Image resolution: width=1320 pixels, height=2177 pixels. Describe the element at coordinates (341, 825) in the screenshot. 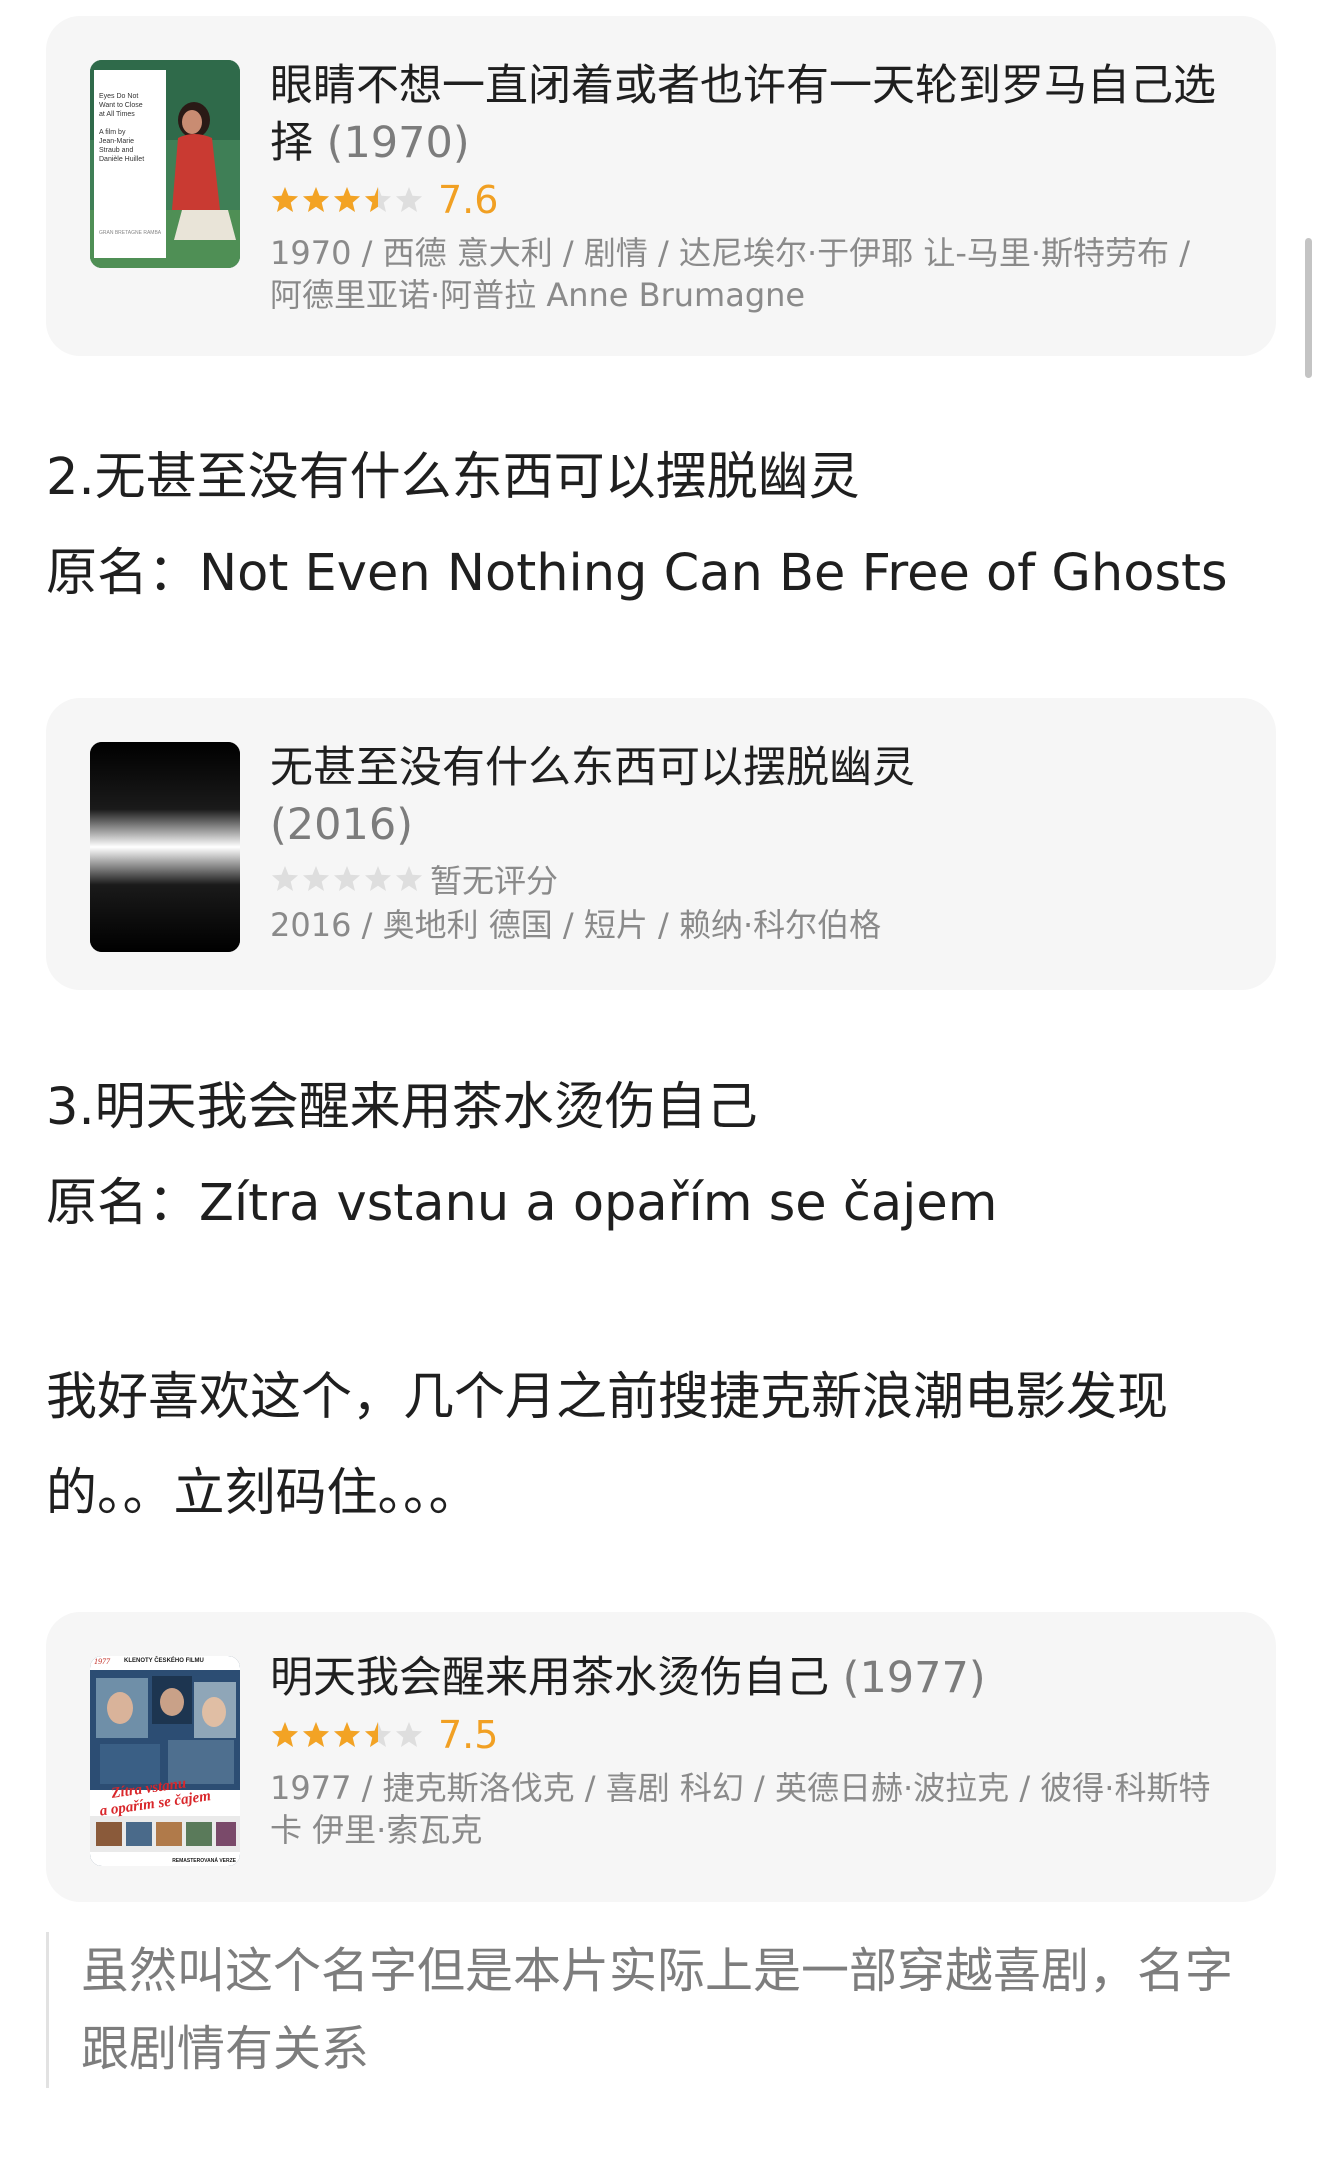

I see `movie-year: (2016)` at that location.